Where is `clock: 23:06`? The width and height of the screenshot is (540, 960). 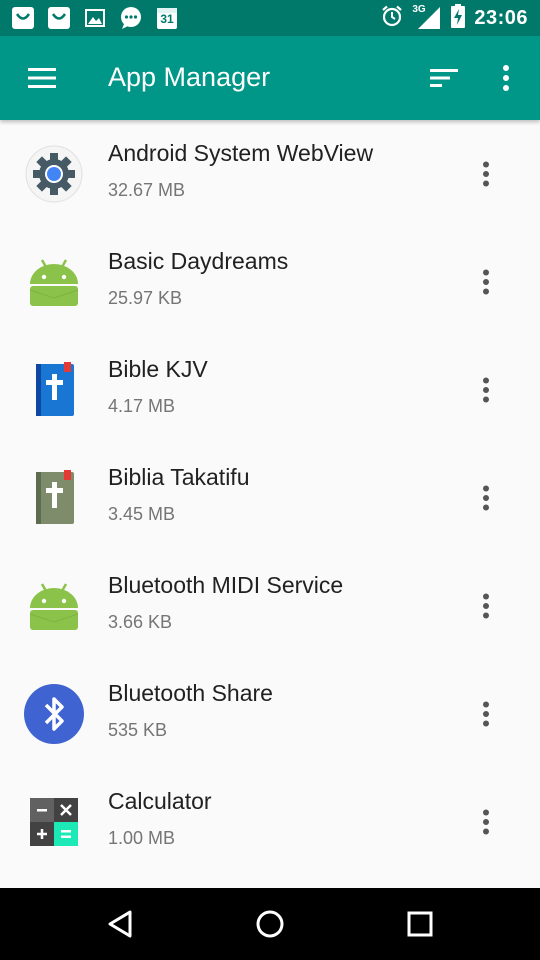
clock: 23:06 is located at coordinates (501, 17).